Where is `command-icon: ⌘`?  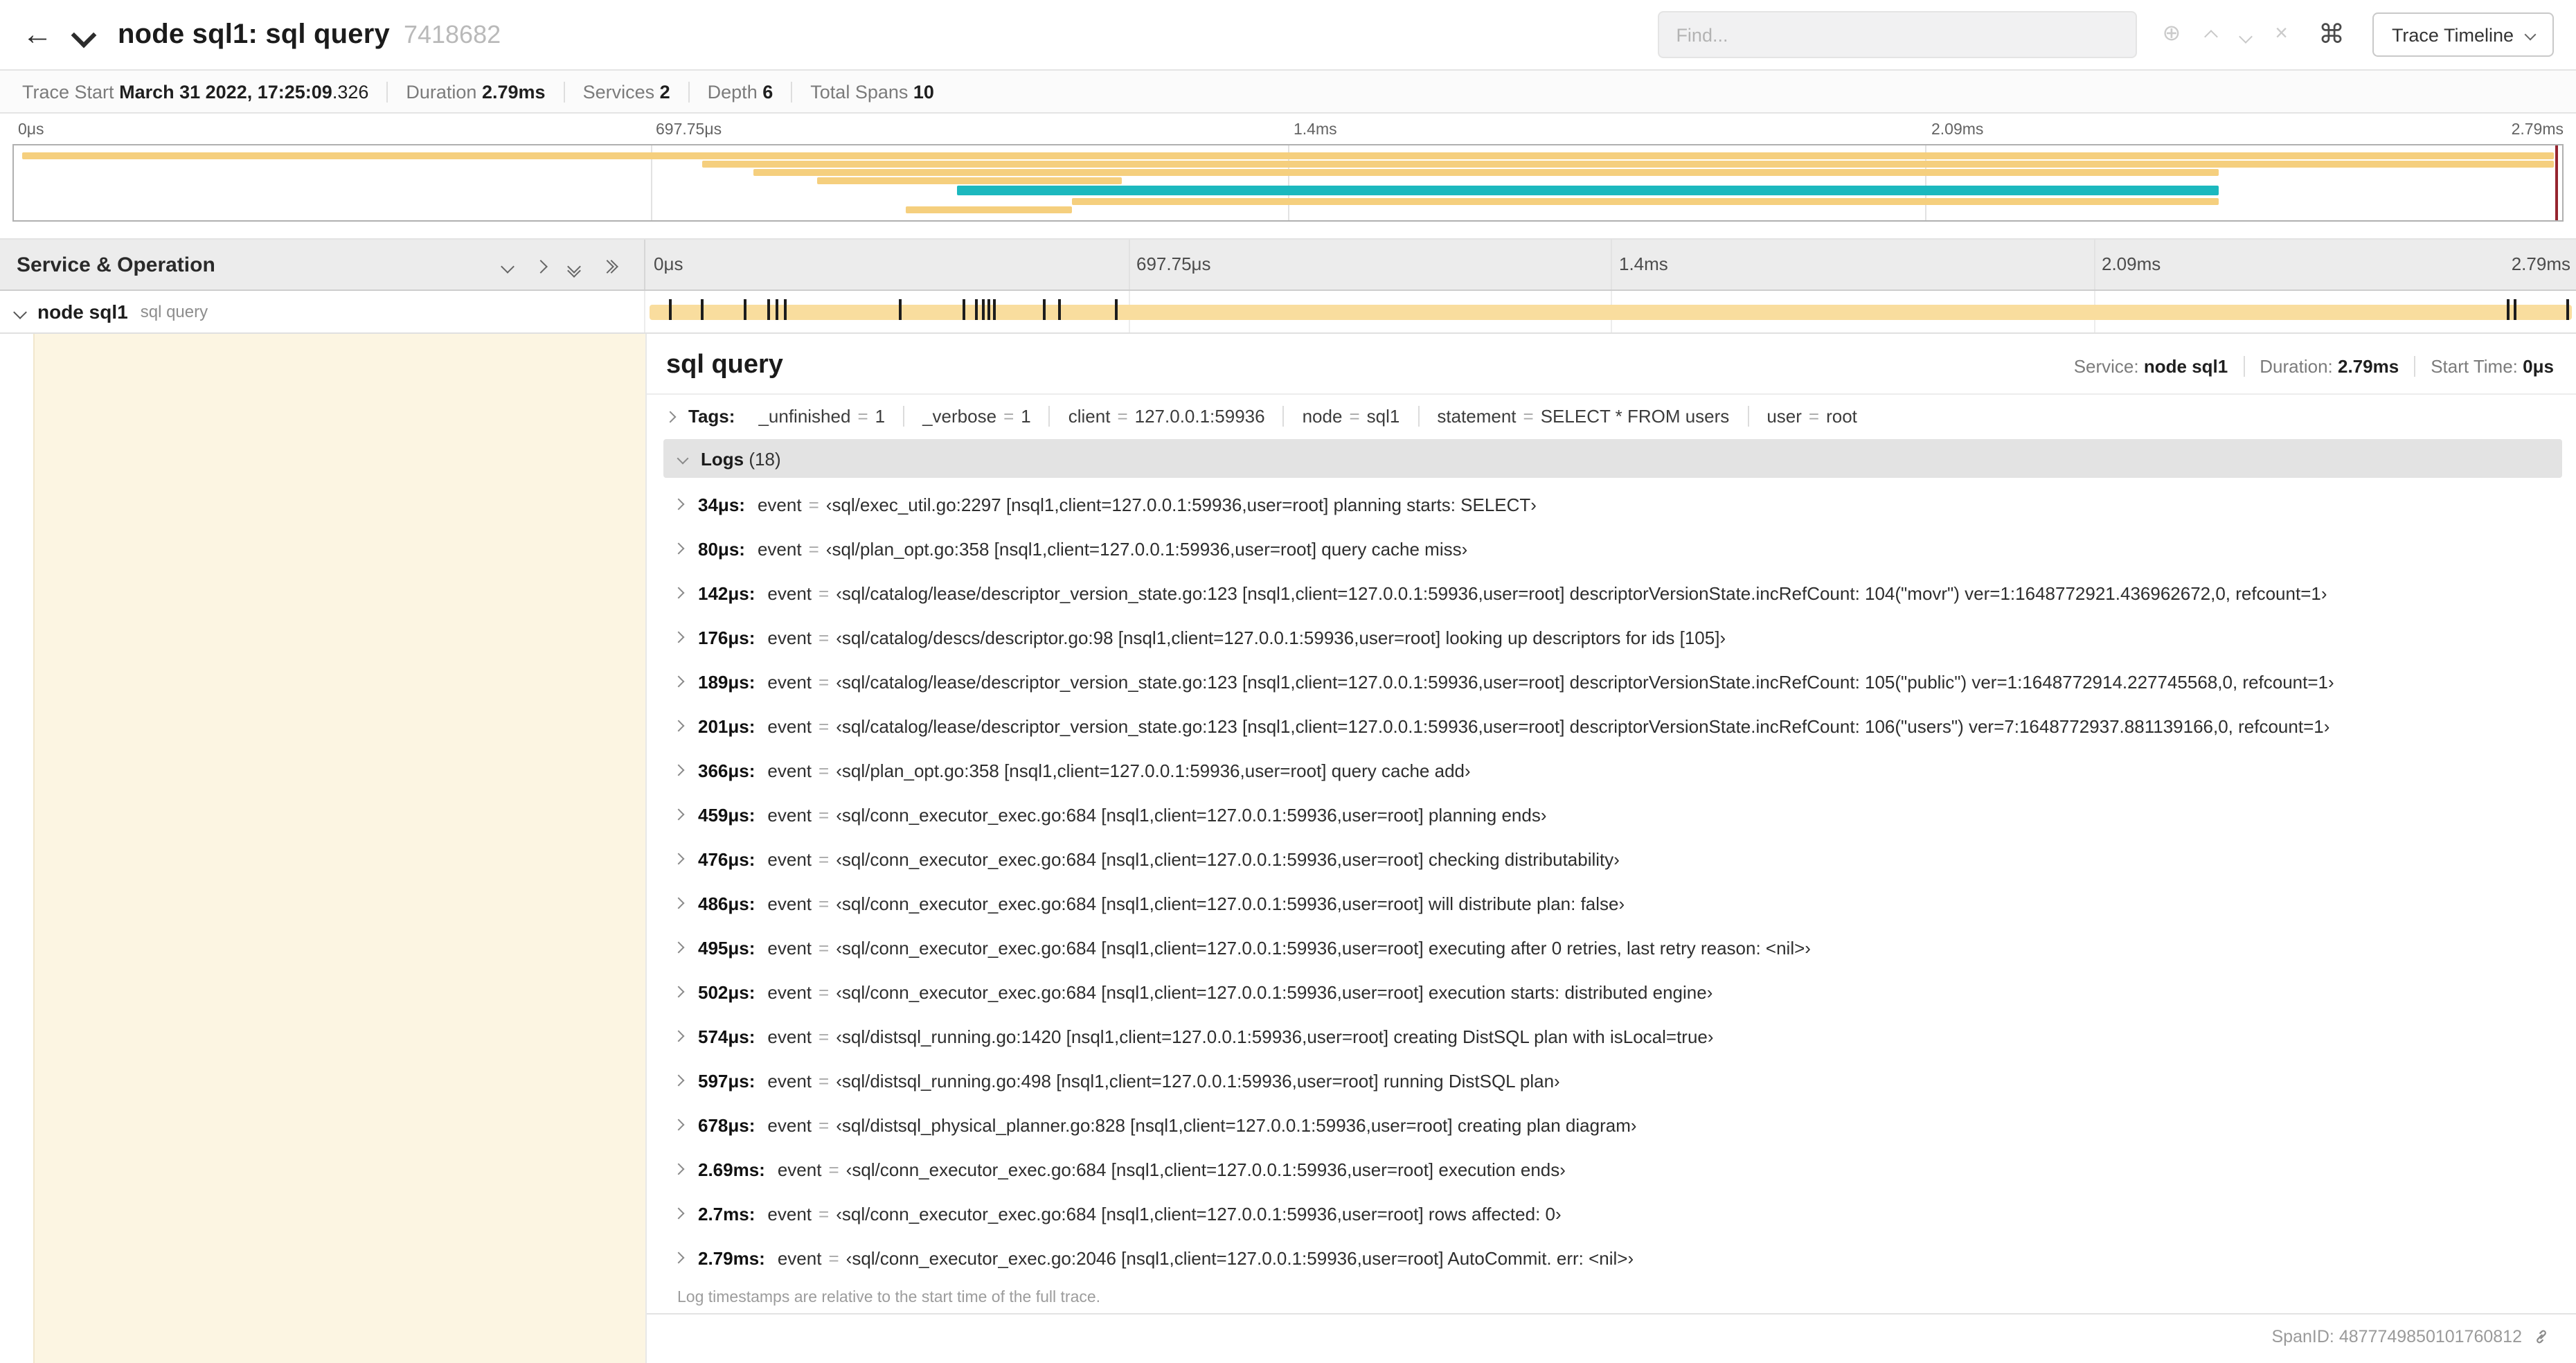
command-icon: ⌘ is located at coordinates (2331, 34).